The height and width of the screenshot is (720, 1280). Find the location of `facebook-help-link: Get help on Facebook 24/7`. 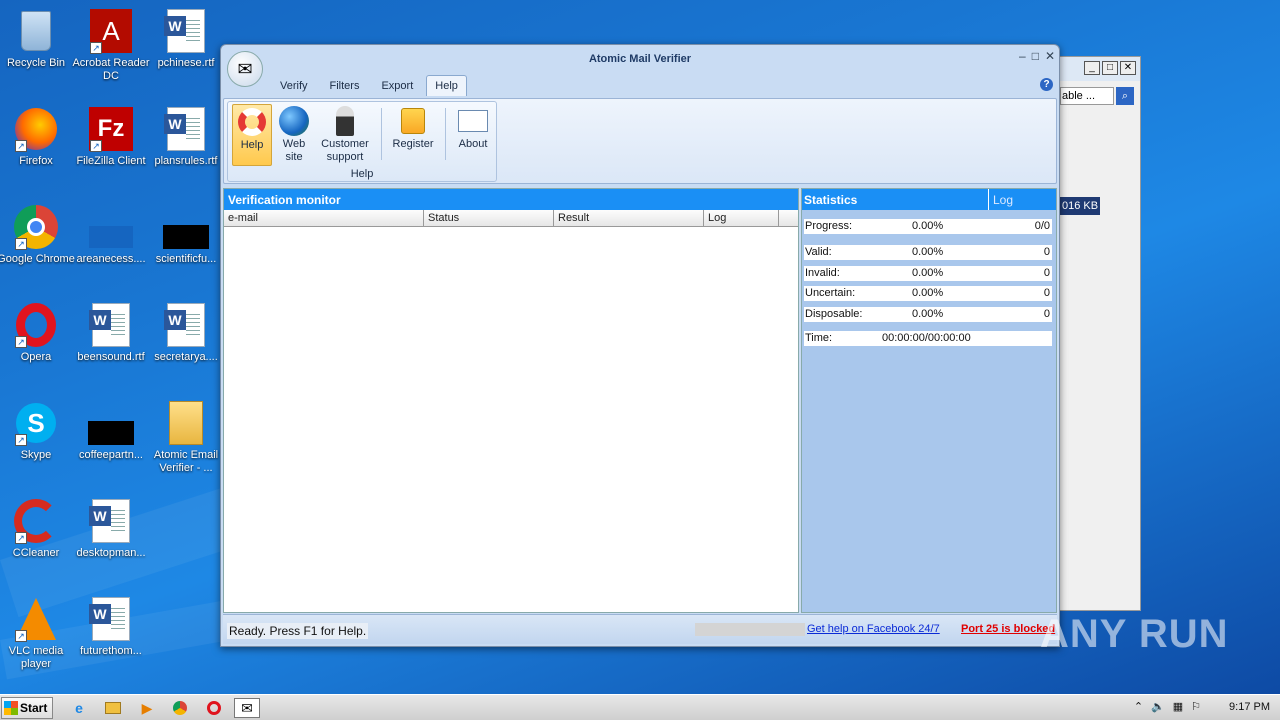

facebook-help-link: Get help on Facebook 24/7 is located at coordinates (873, 629).